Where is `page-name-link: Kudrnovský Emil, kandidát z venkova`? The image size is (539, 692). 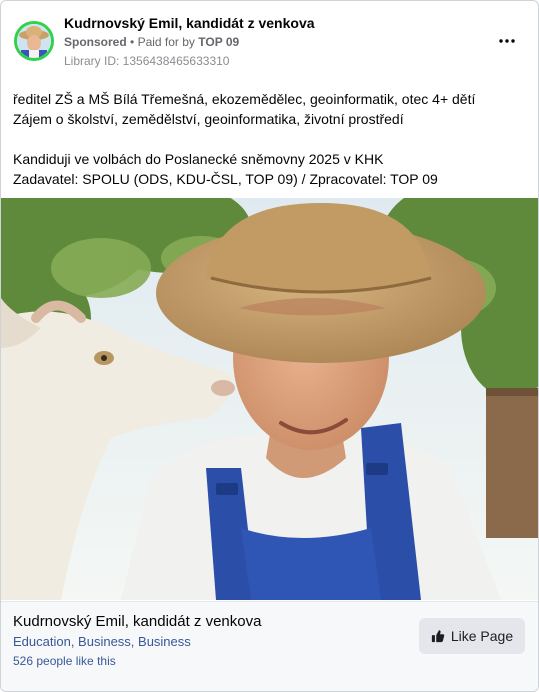 page-name-link: Kudrnovský Emil, kandidát z venkova is located at coordinates (189, 23).